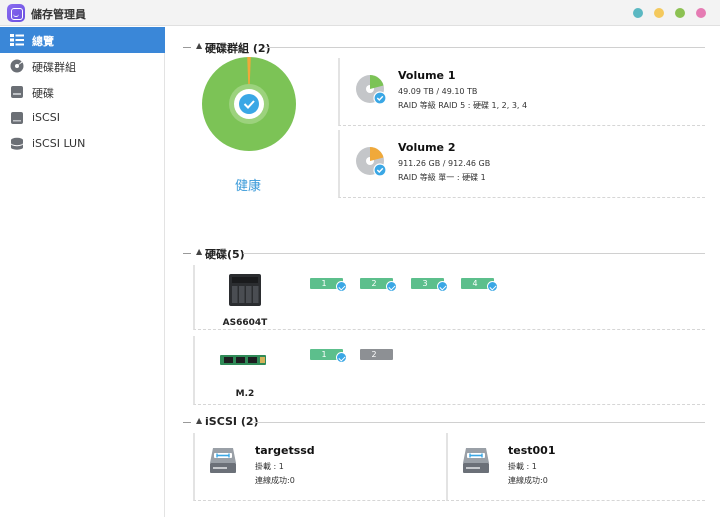 This screenshot has width=720, height=517. I want to click on iscsi-target-name: targetssd, so click(285, 450).